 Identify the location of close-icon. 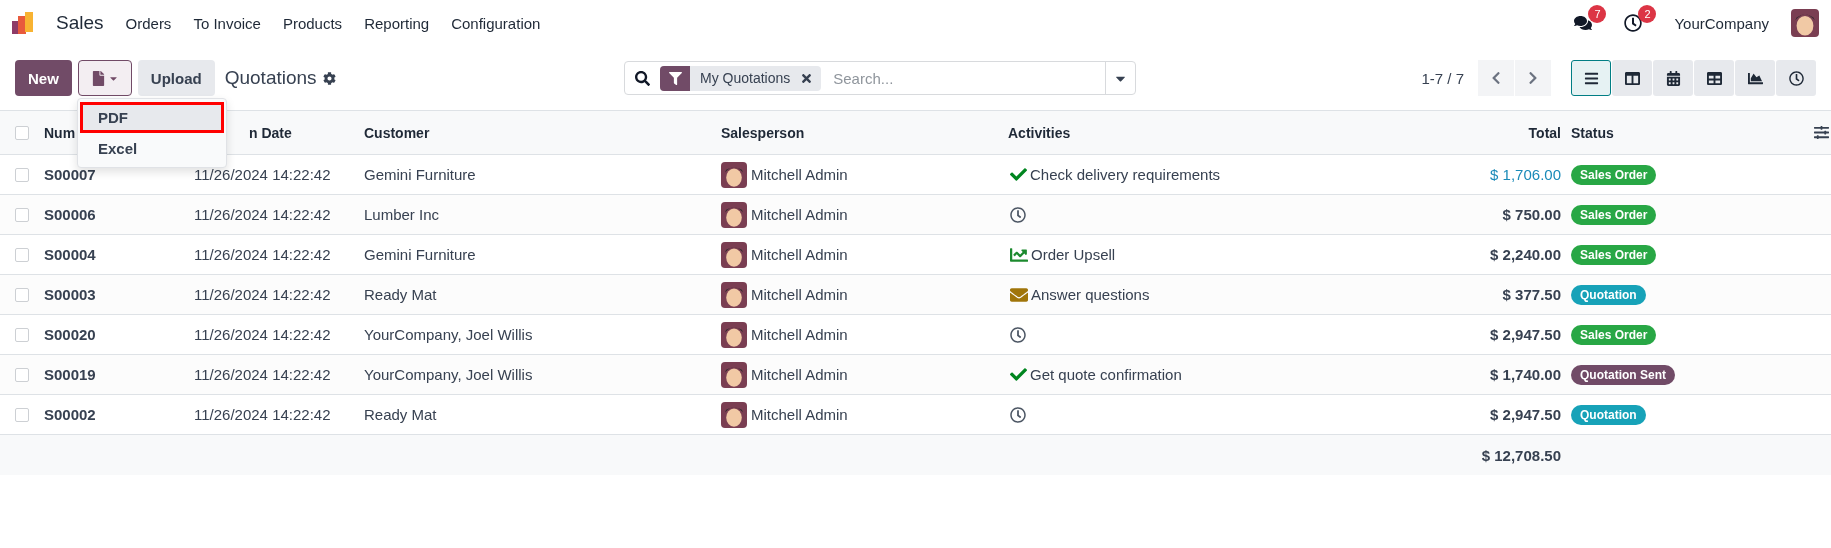
(807, 78).